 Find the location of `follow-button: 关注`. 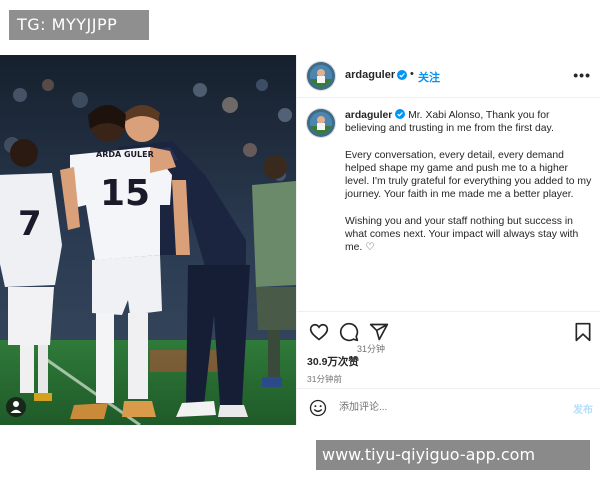

follow-button: 关注 is located at coordinates (429, 77).